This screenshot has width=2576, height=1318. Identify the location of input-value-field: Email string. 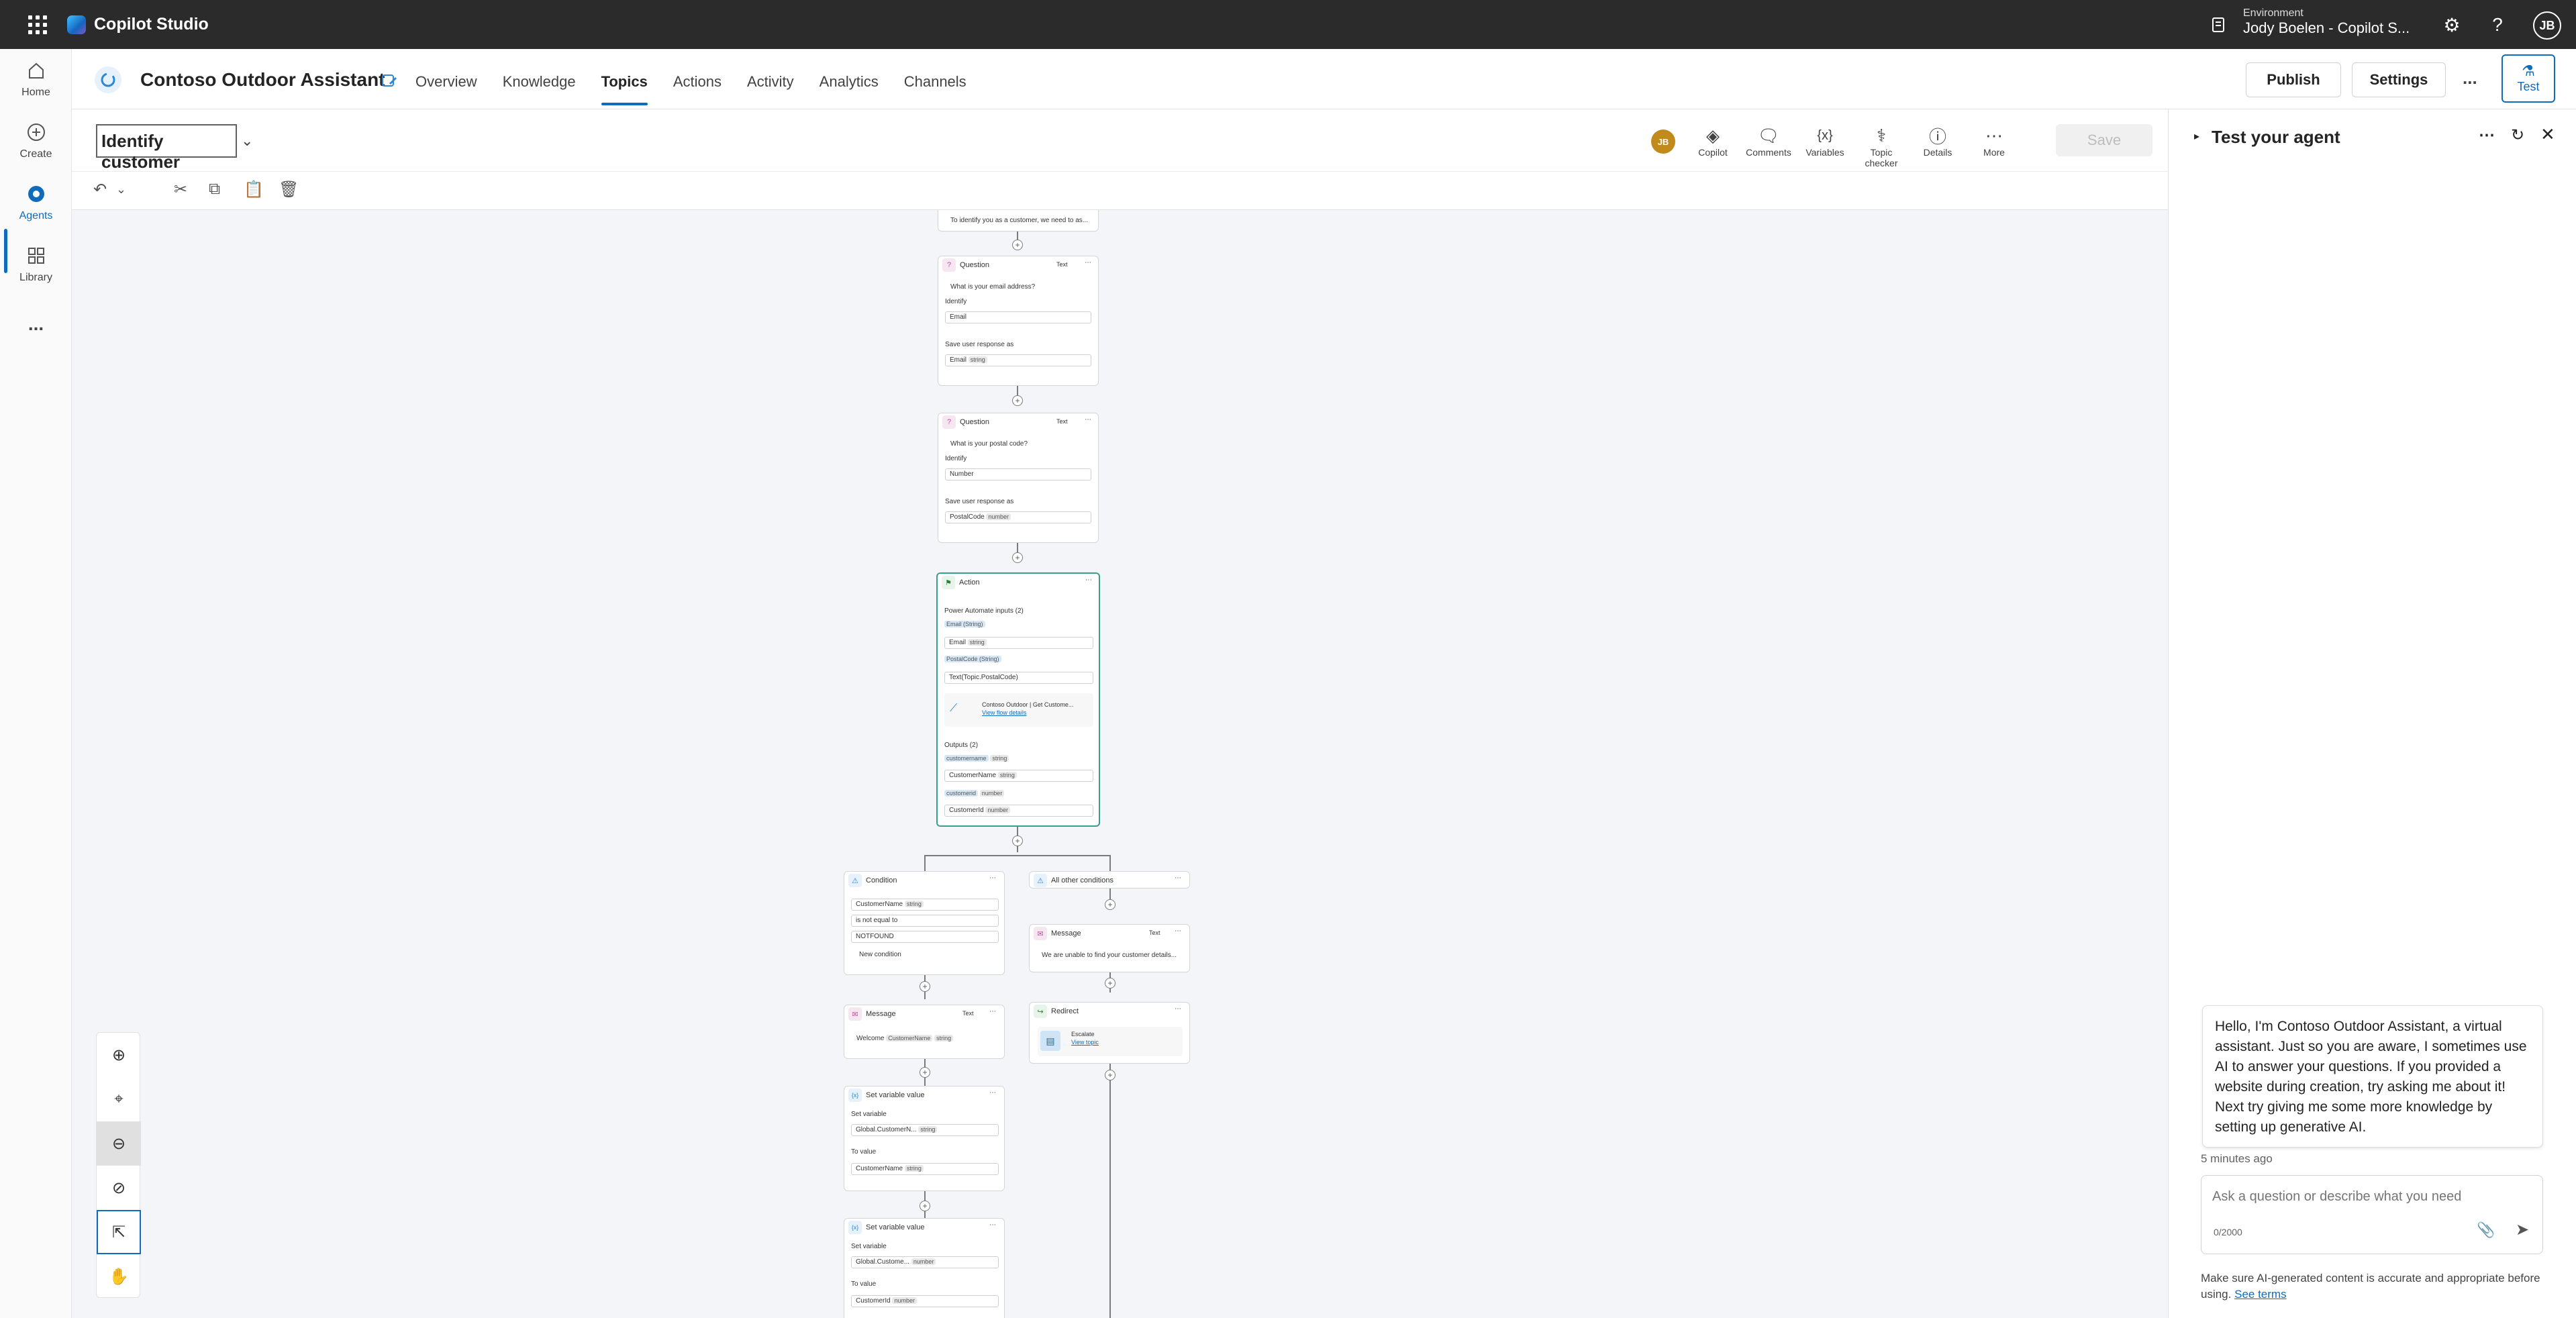
(1018, 643).